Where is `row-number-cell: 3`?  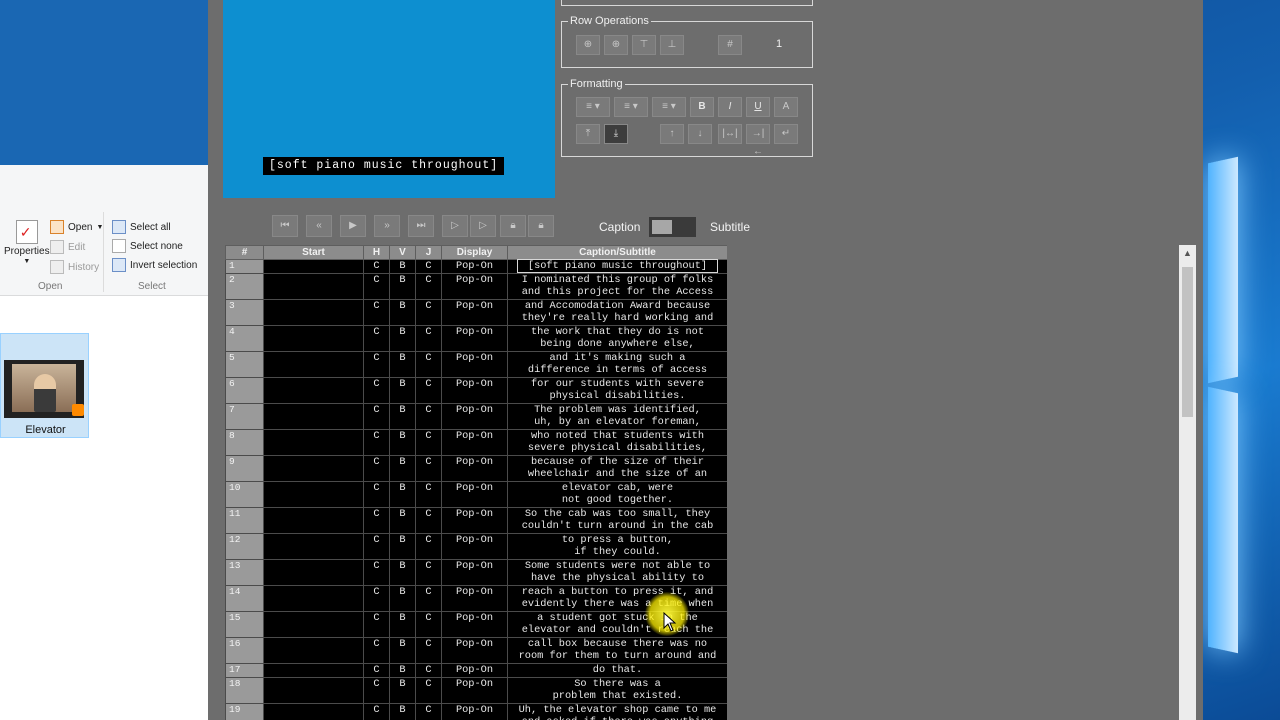 row-number-cell: 3 is located at coordinates (244, 312).